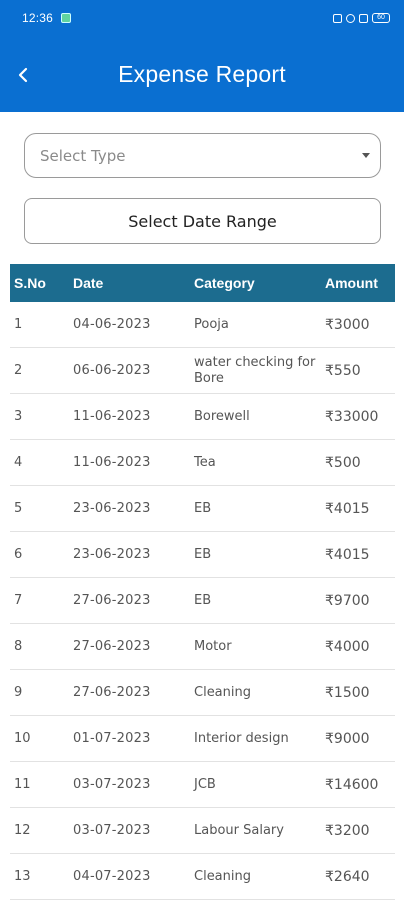 The image size is (404, 900). Describe the element at coordinates (22, 784) in the screenshot. I see `cell-sno: 11` at that location.